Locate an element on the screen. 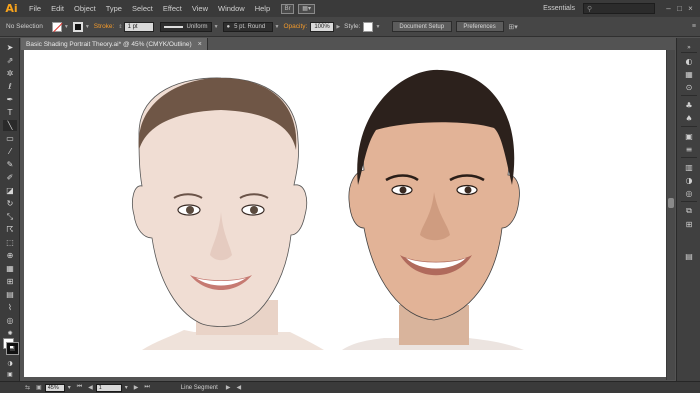  stroke-color-swatch is located at coordinates (12, 348).